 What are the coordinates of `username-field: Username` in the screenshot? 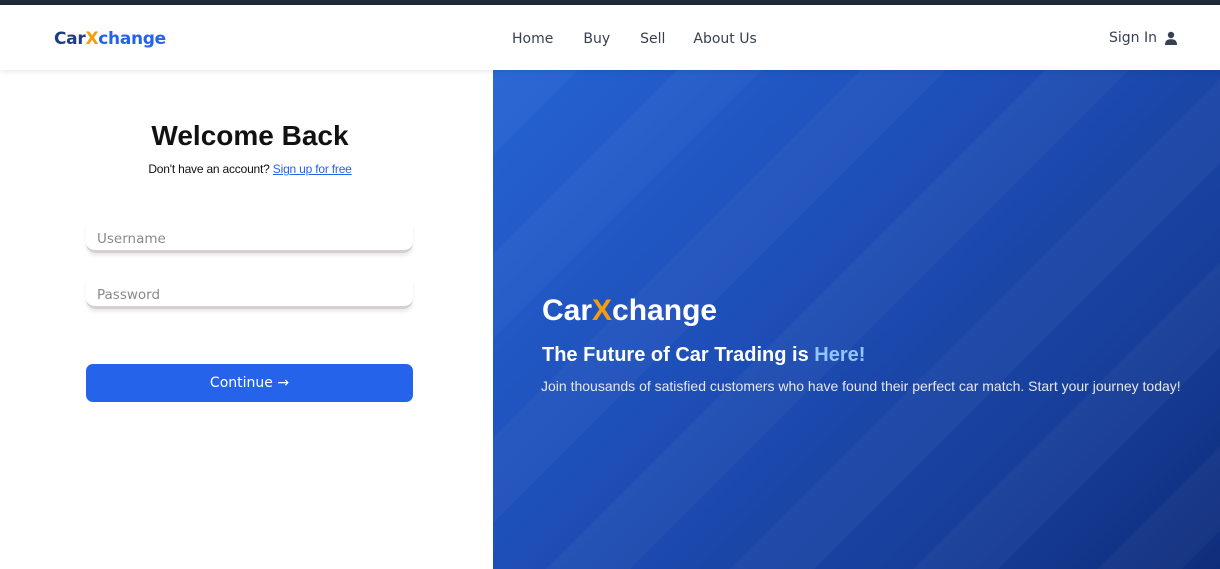 It's located at (249, 239).